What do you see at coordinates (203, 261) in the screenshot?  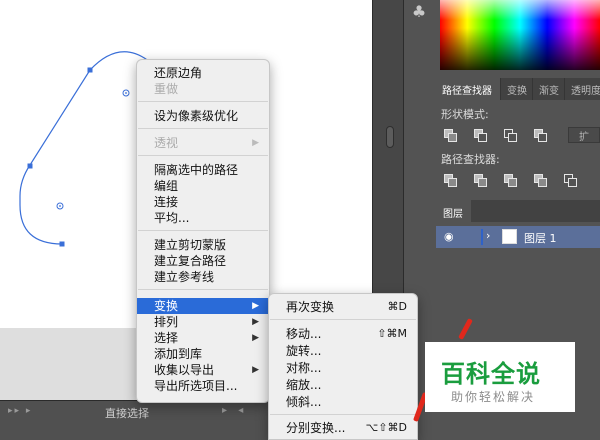 I see `menu-item-compound-path: 建立复合路径` at bounding box center [203, 261].